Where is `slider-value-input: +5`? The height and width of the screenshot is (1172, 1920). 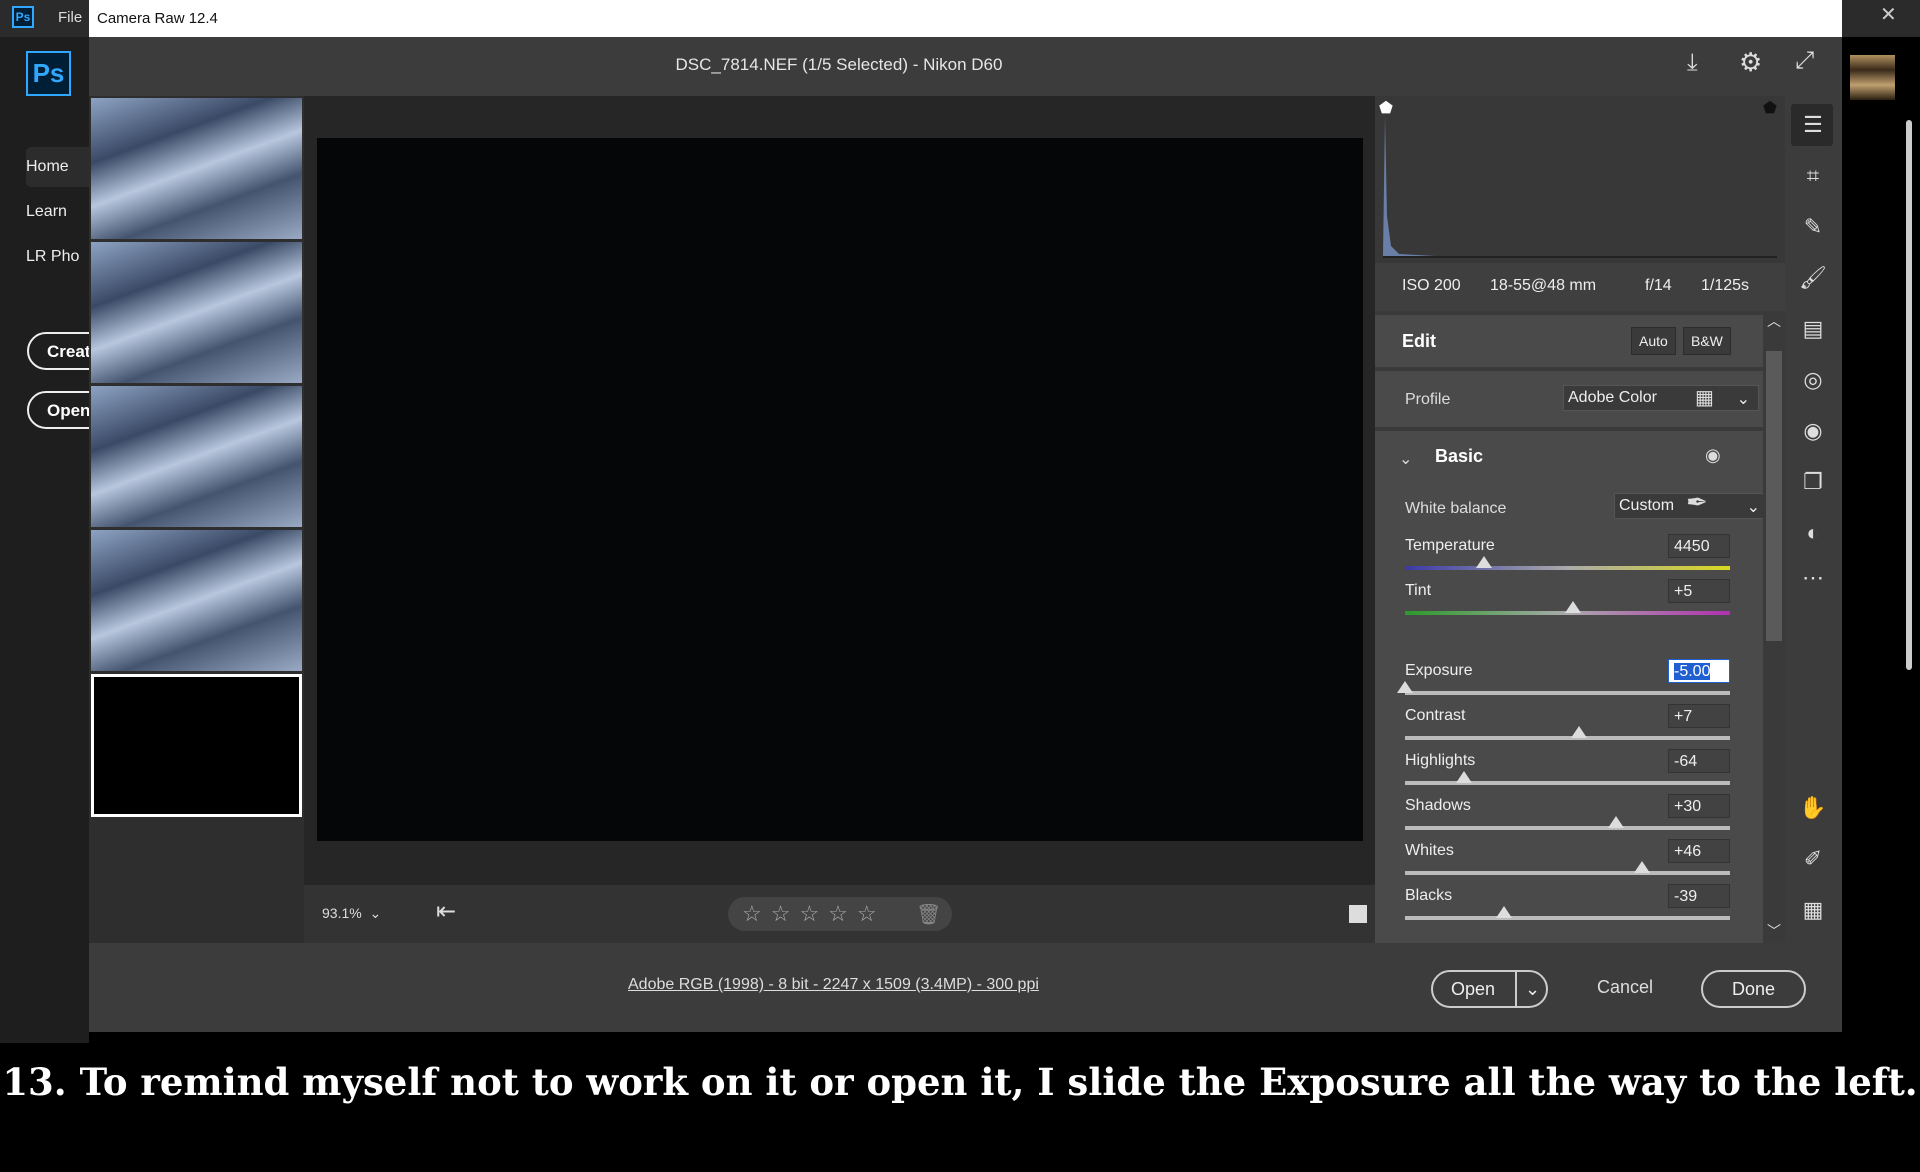
slider-value-input: +5 is located at coordinates (1699, 591).